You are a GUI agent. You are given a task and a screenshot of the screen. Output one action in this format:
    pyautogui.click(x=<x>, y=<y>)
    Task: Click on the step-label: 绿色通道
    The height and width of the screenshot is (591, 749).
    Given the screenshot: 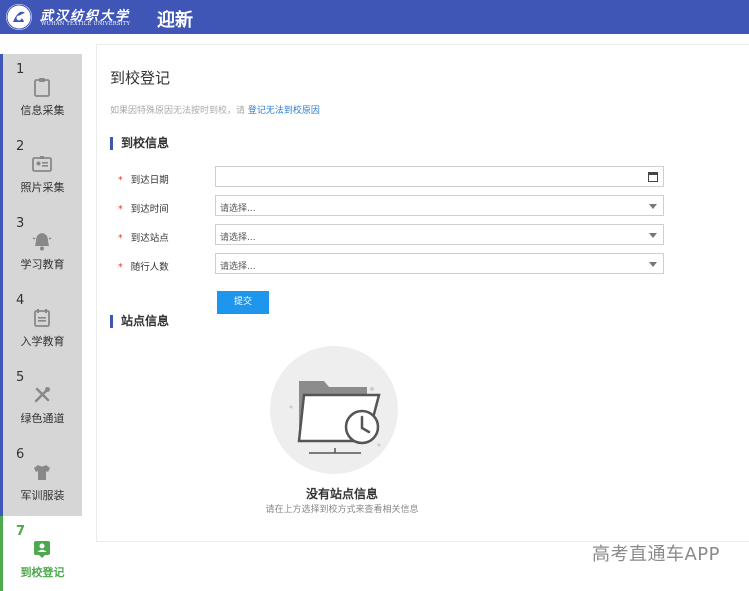 What is the action you would take?
    pyautogui.click(x=42, y=418)
    